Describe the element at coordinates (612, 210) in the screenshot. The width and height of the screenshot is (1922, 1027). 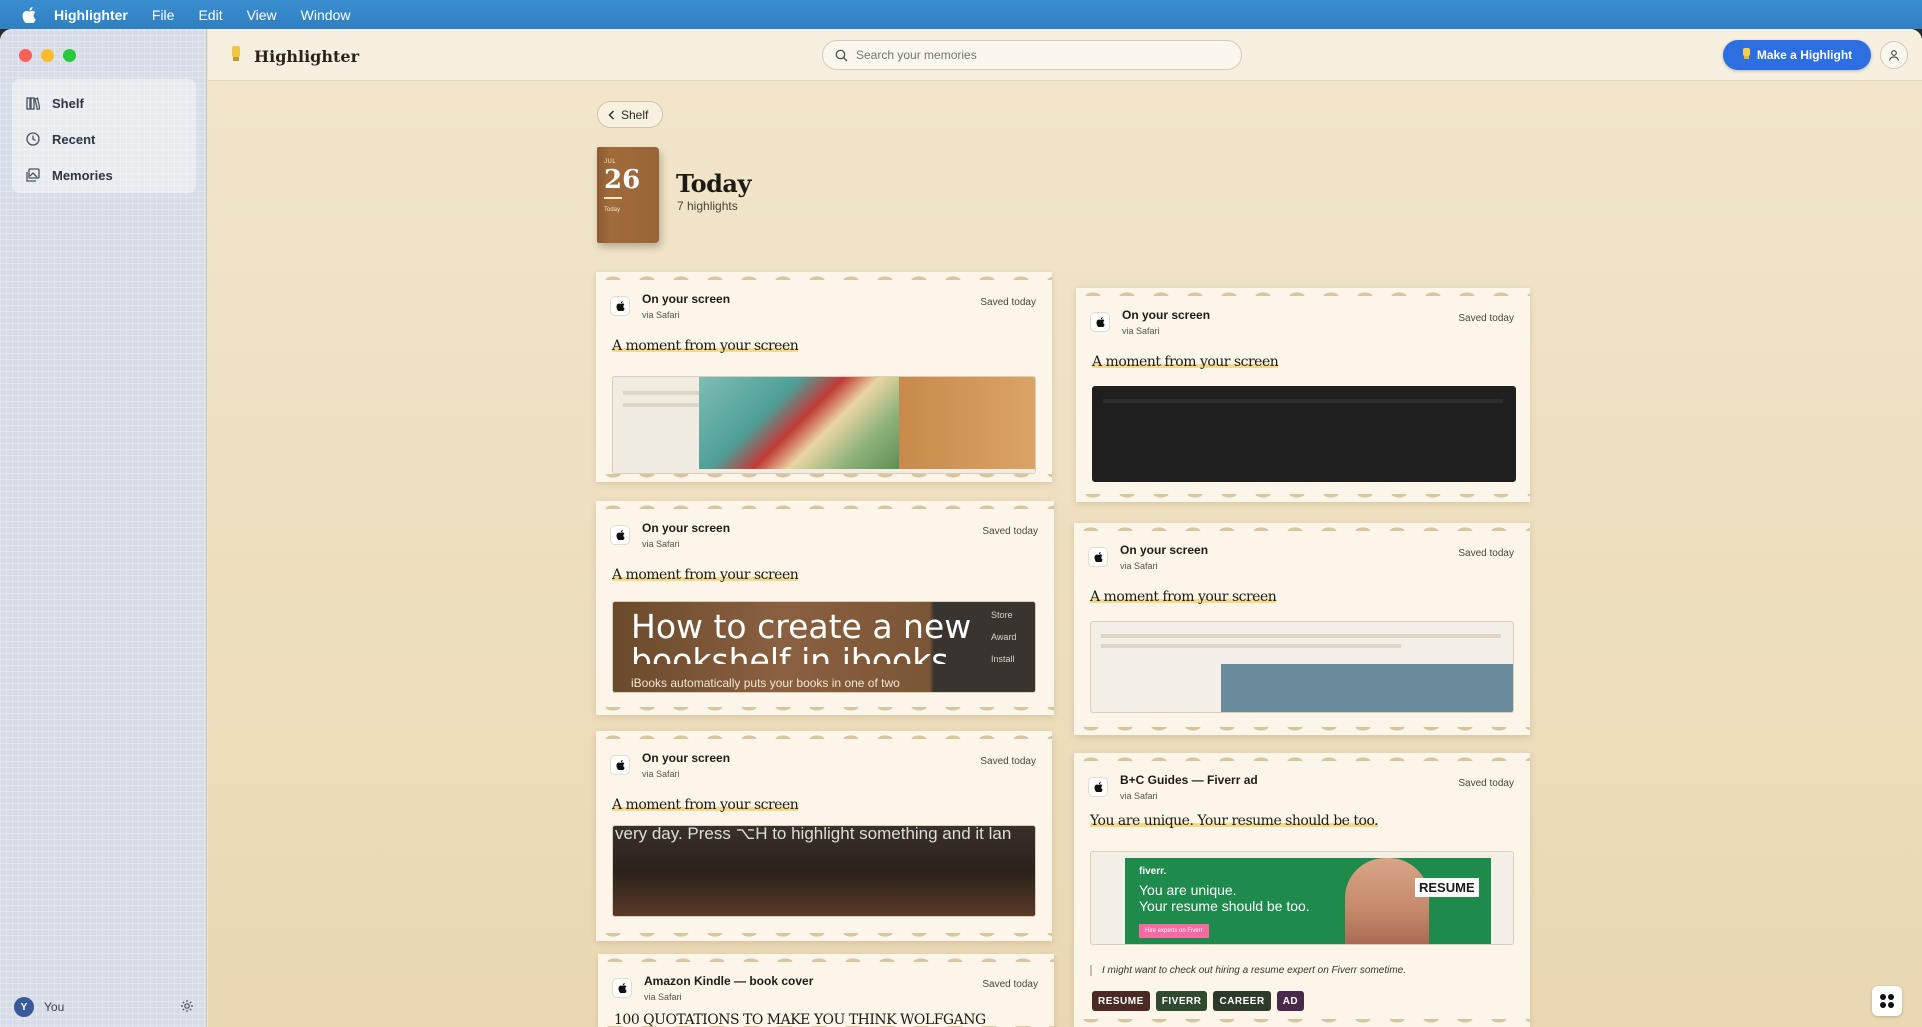
I see `calendar-label: Today` at that location.